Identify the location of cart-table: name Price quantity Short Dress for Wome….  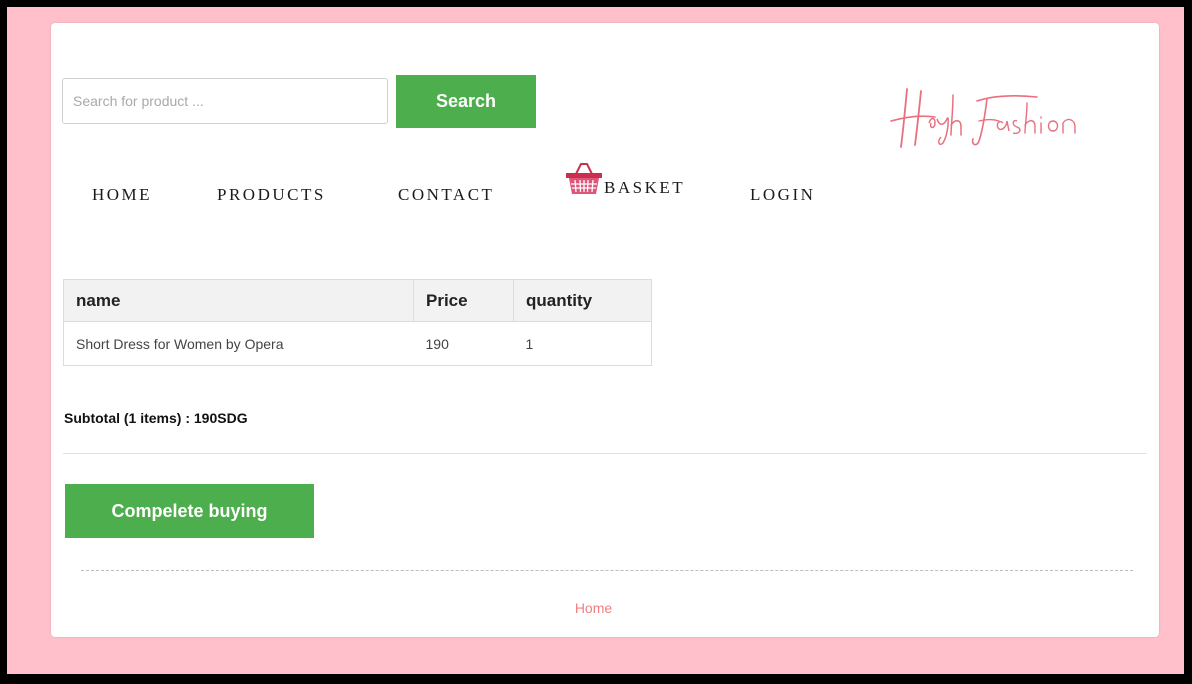
(357, 322).